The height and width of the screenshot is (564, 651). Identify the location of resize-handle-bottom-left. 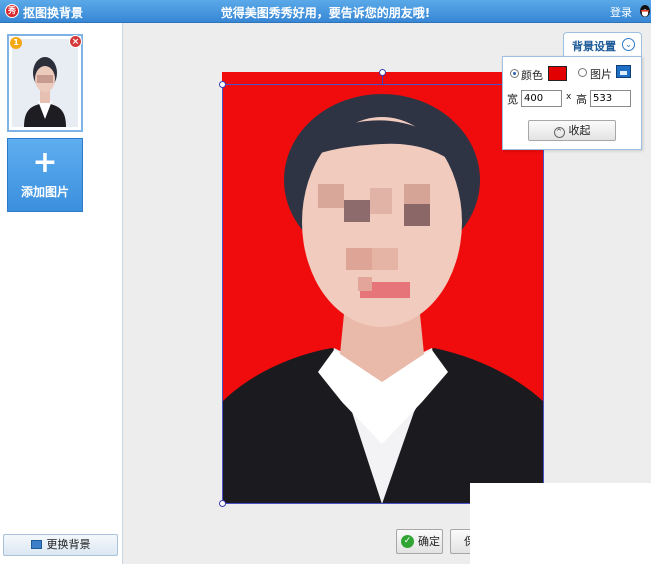
(222, 503).